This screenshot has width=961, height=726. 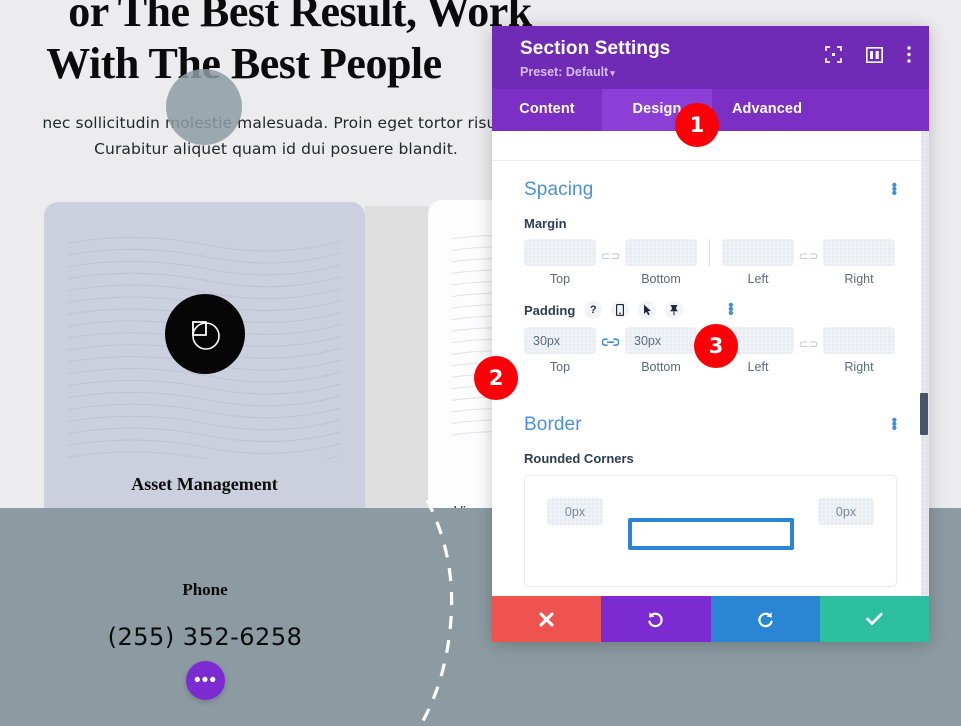 I want to click on contact-phone-number: (255) 352-6258, so click(x=205, y=637).